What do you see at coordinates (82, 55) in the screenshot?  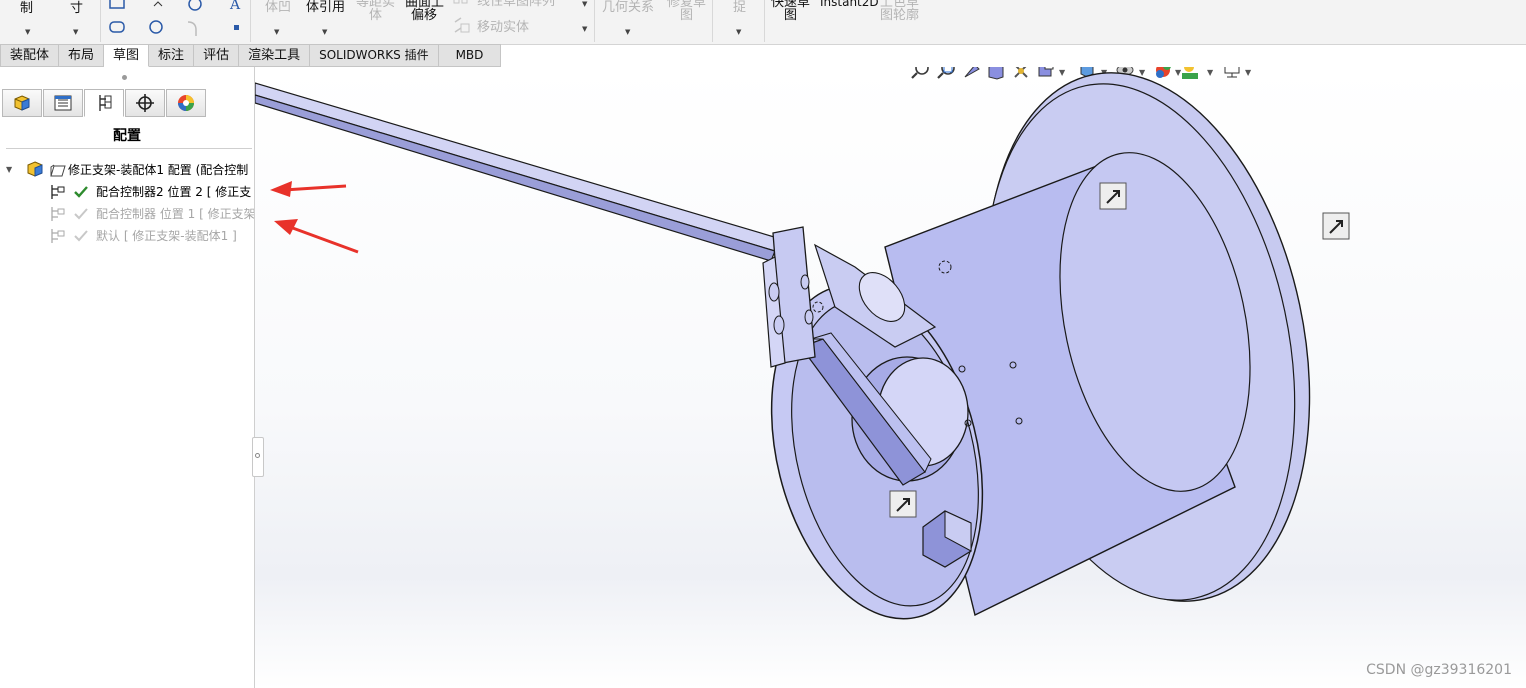 I see `tab-layout: 布局` at bounding box center [82, 55].